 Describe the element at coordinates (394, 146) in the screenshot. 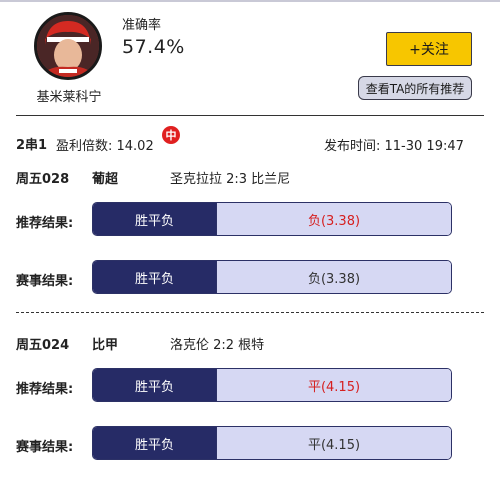

I see `publish-time: 发布时间: 11-30 19:47` at that location.